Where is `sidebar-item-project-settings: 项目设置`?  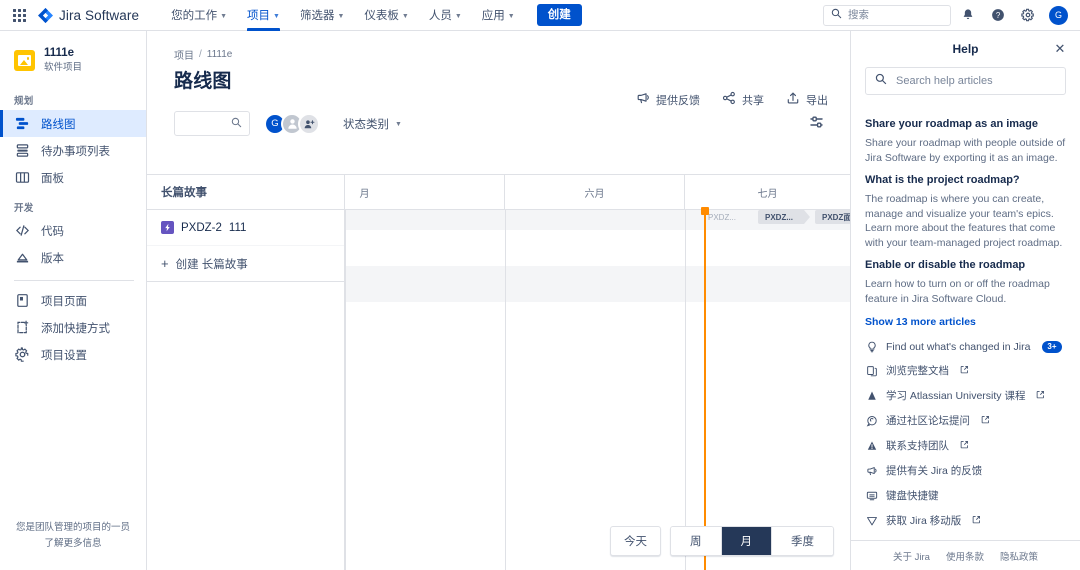
sidebar-item-project-settings: 项目设置 is located at coordinates (73, 354).